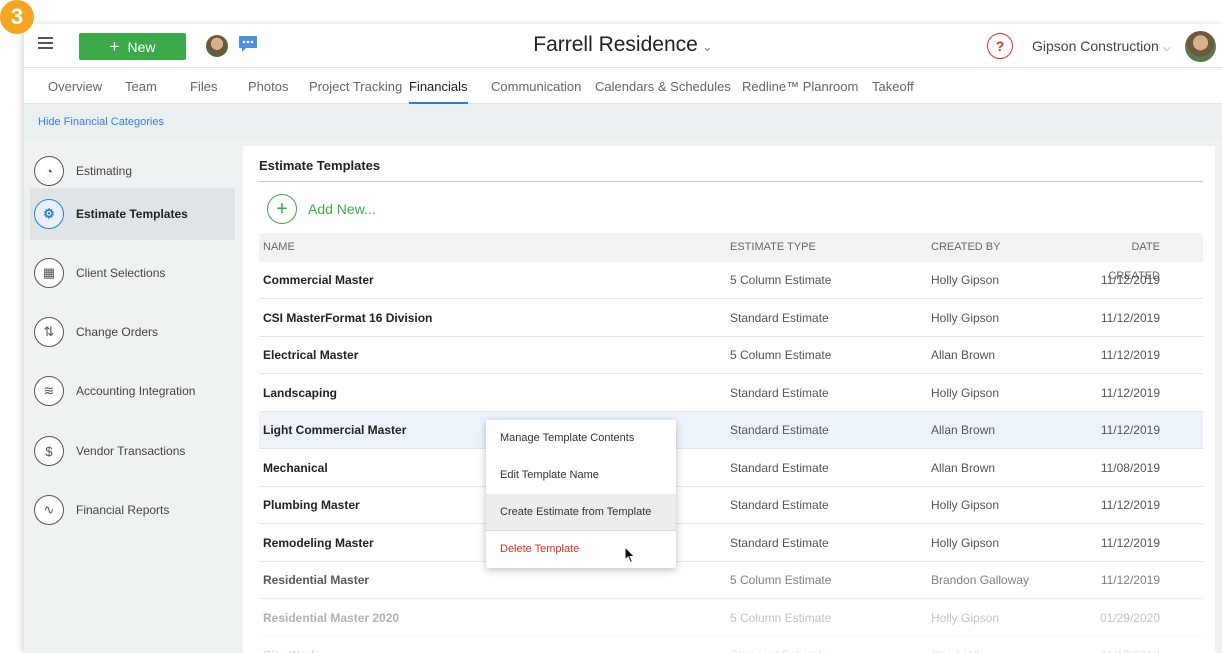 The height and width of the screenshot is (653, 1222). I want to click on sidebar-item-change-orders: ⇅ Change Orders, so click(132, 332).